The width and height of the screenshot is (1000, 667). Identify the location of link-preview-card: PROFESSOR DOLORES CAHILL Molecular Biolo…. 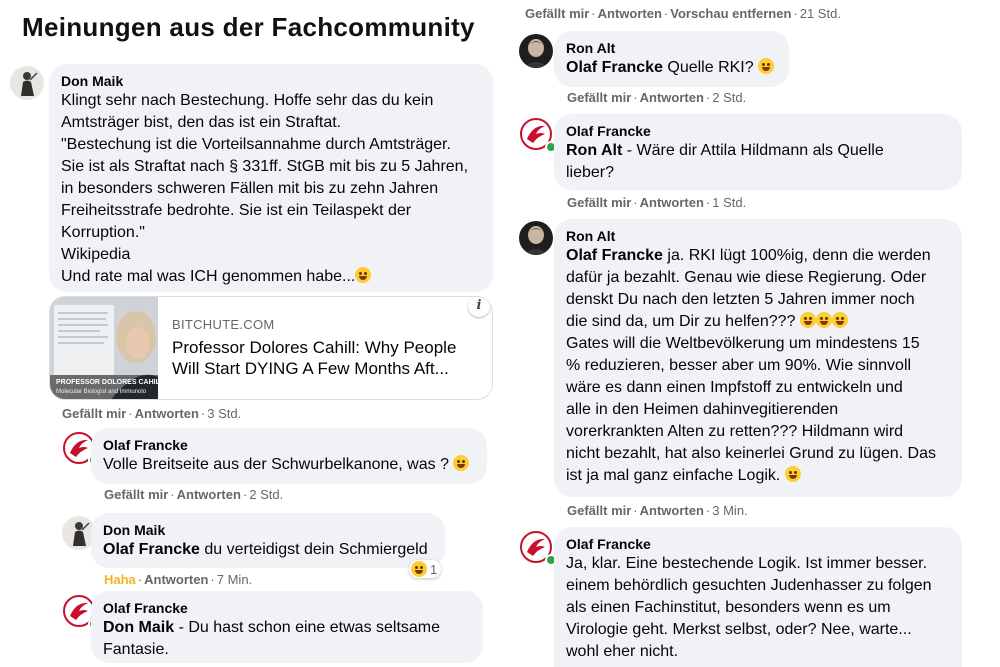
(271, 348).